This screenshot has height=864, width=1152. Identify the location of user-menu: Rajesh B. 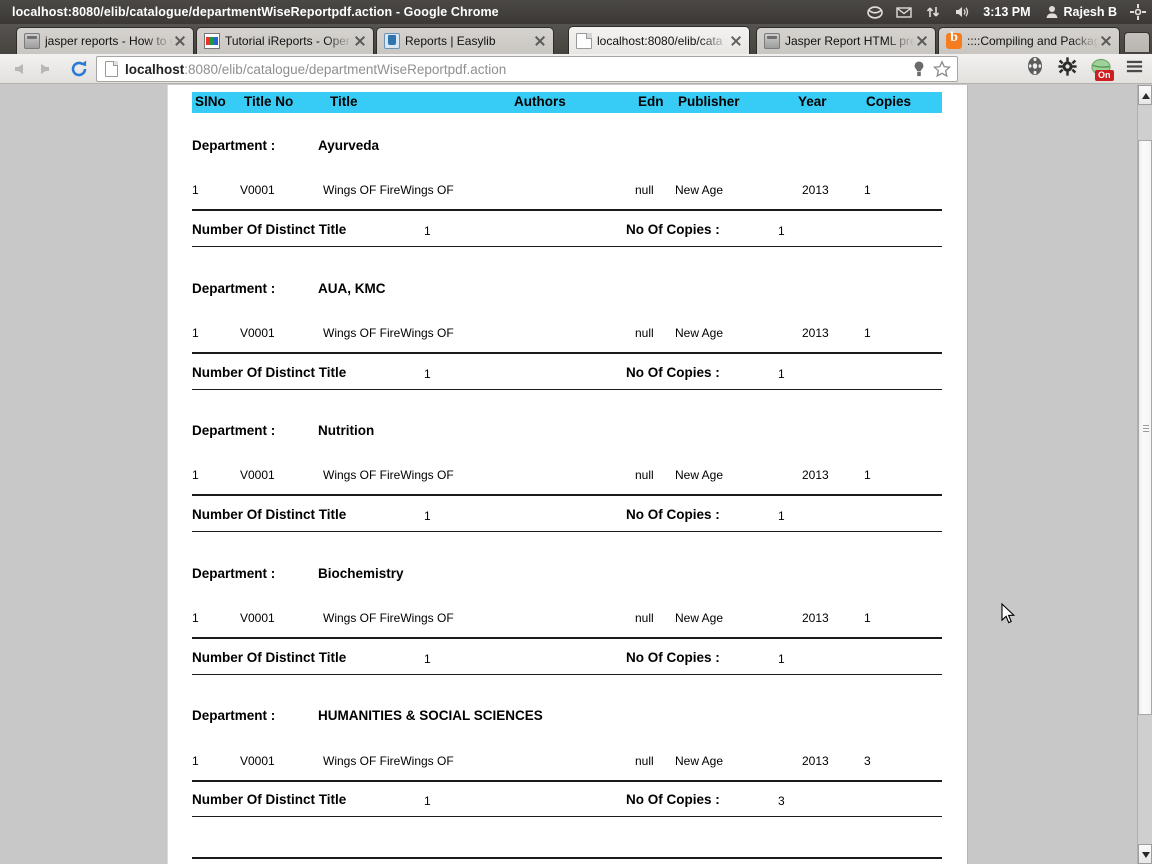
(1081, 12).